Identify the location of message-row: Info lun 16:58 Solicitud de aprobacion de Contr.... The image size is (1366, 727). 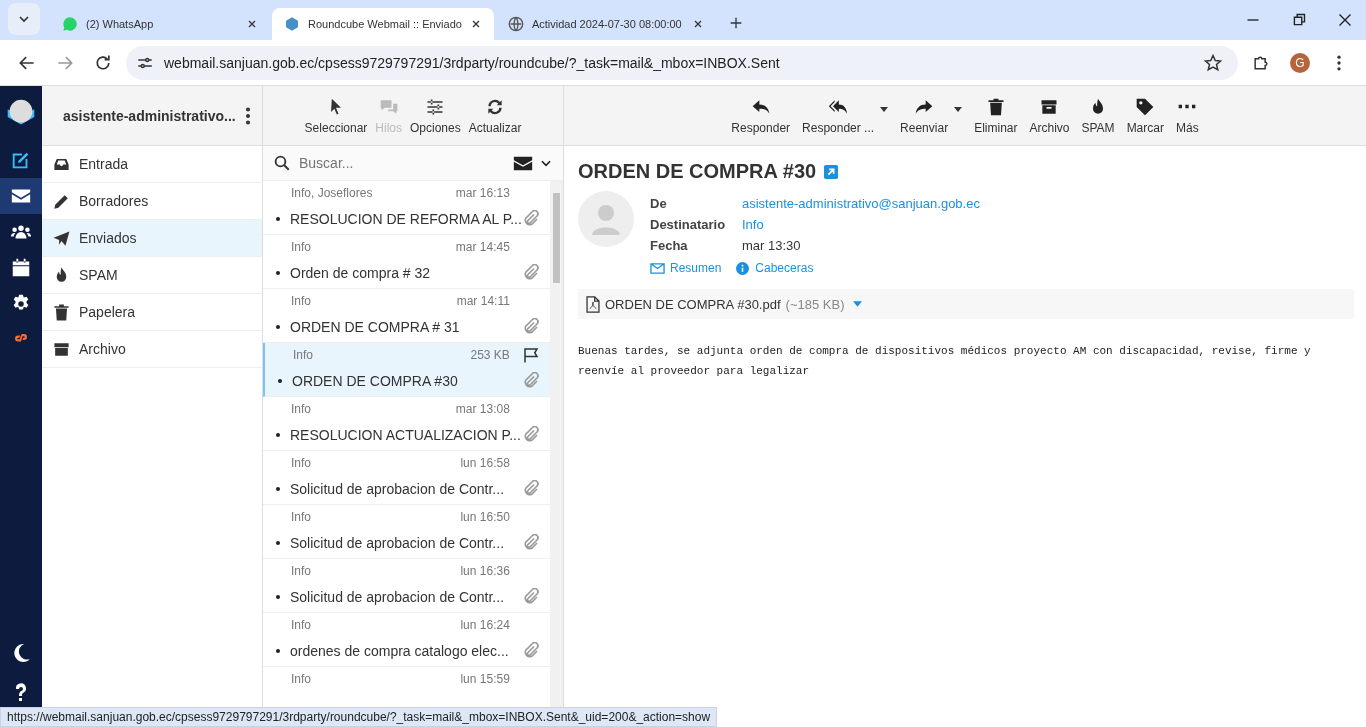
(406, 478).